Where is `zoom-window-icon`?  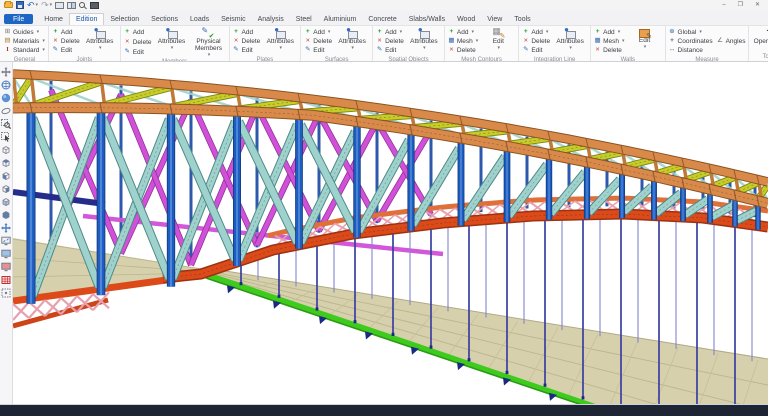 zoom-window-icon is located at coordinates (6, 123).